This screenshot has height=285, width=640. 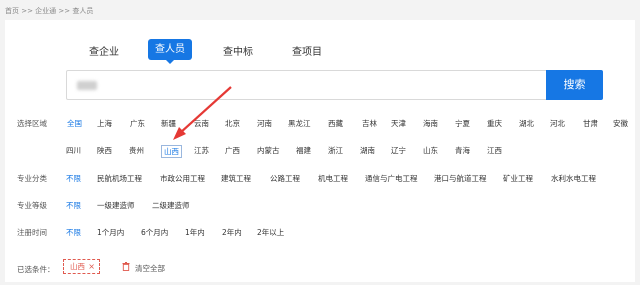 What do you see at coordinates (460, 178) in the screenshot?
I see `major-option: 港口与航道工程` at bounding box center [460, 178].